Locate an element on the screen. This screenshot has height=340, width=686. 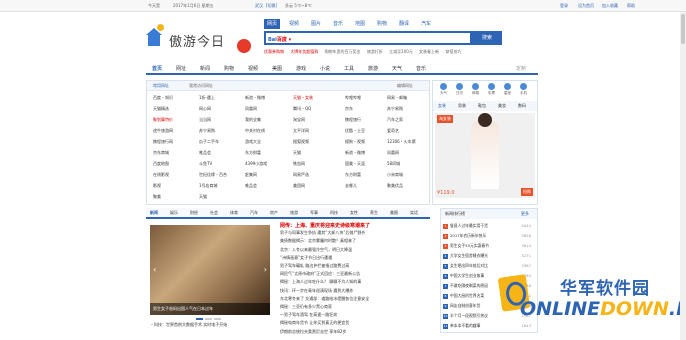
news-item: 网民气“太原市政府”正式回应：三亚最新公告 is located at coordinates (355, 274).